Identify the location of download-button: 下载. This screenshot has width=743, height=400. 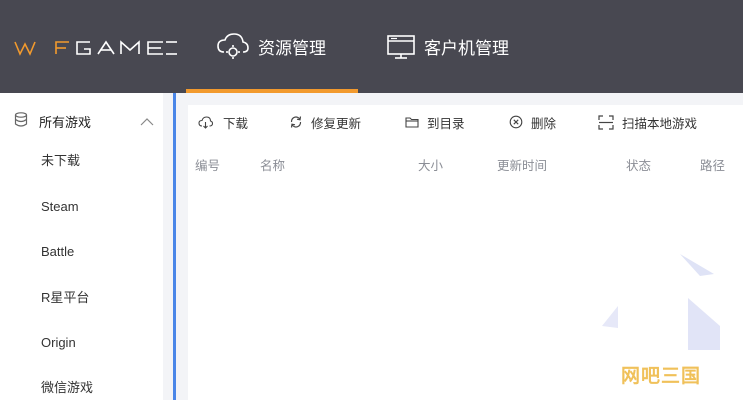
(223, 122).